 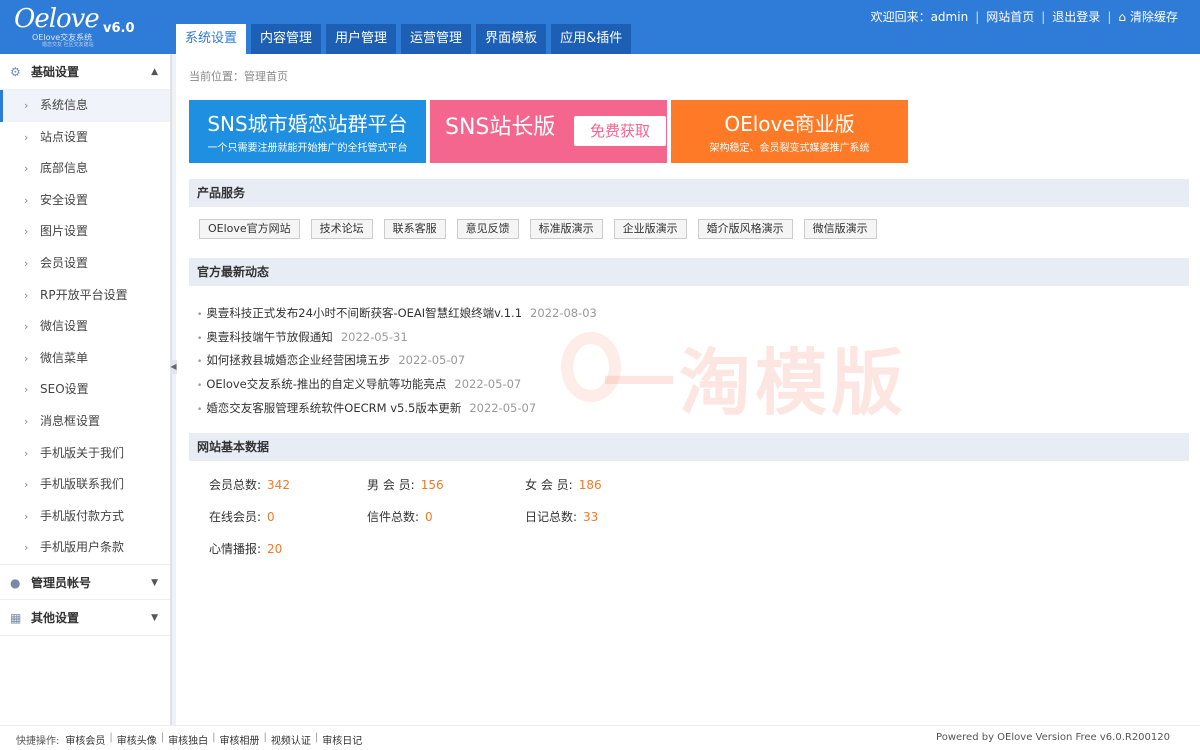 I want to click on banner-sns-city: SNS城市婚恋站群平台 一个只需要注册就能开始推广的全托管式平台, so click(x=307, y=131).